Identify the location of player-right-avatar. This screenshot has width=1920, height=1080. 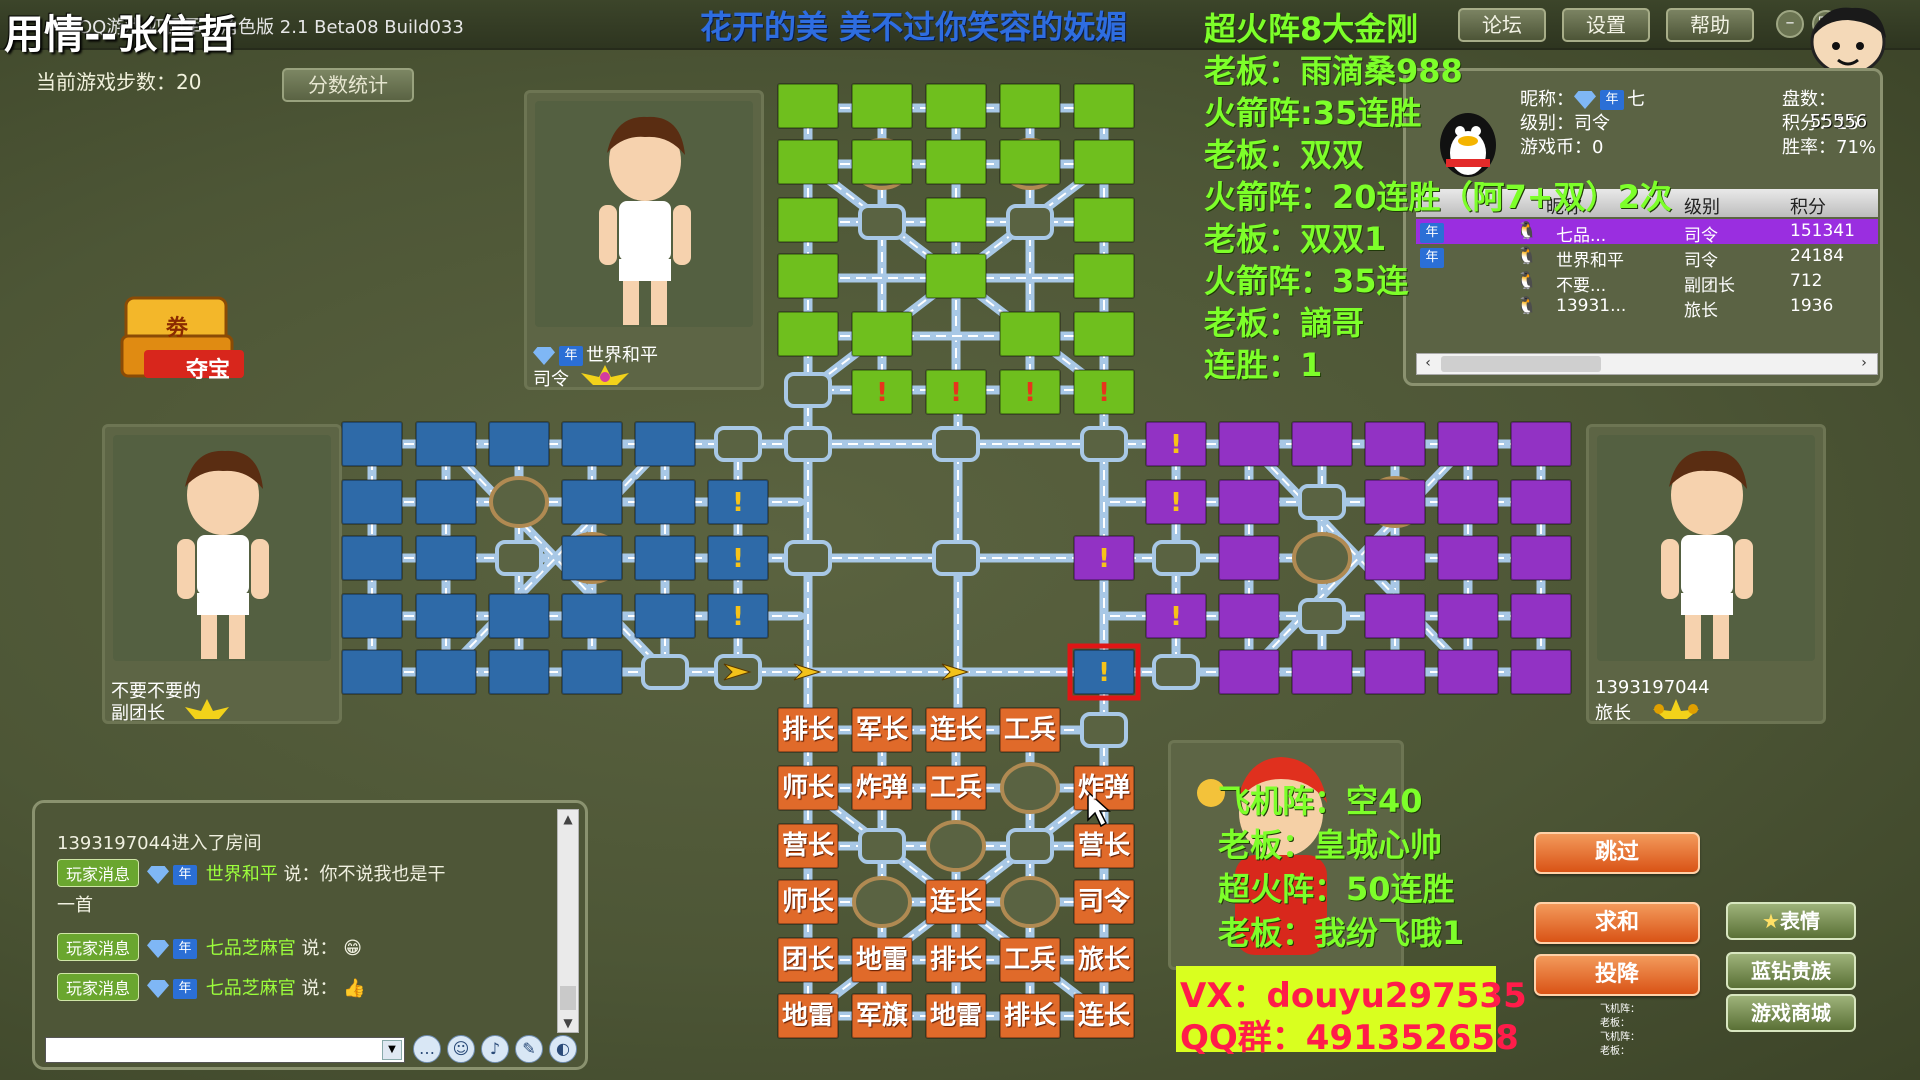
(1706, 548).